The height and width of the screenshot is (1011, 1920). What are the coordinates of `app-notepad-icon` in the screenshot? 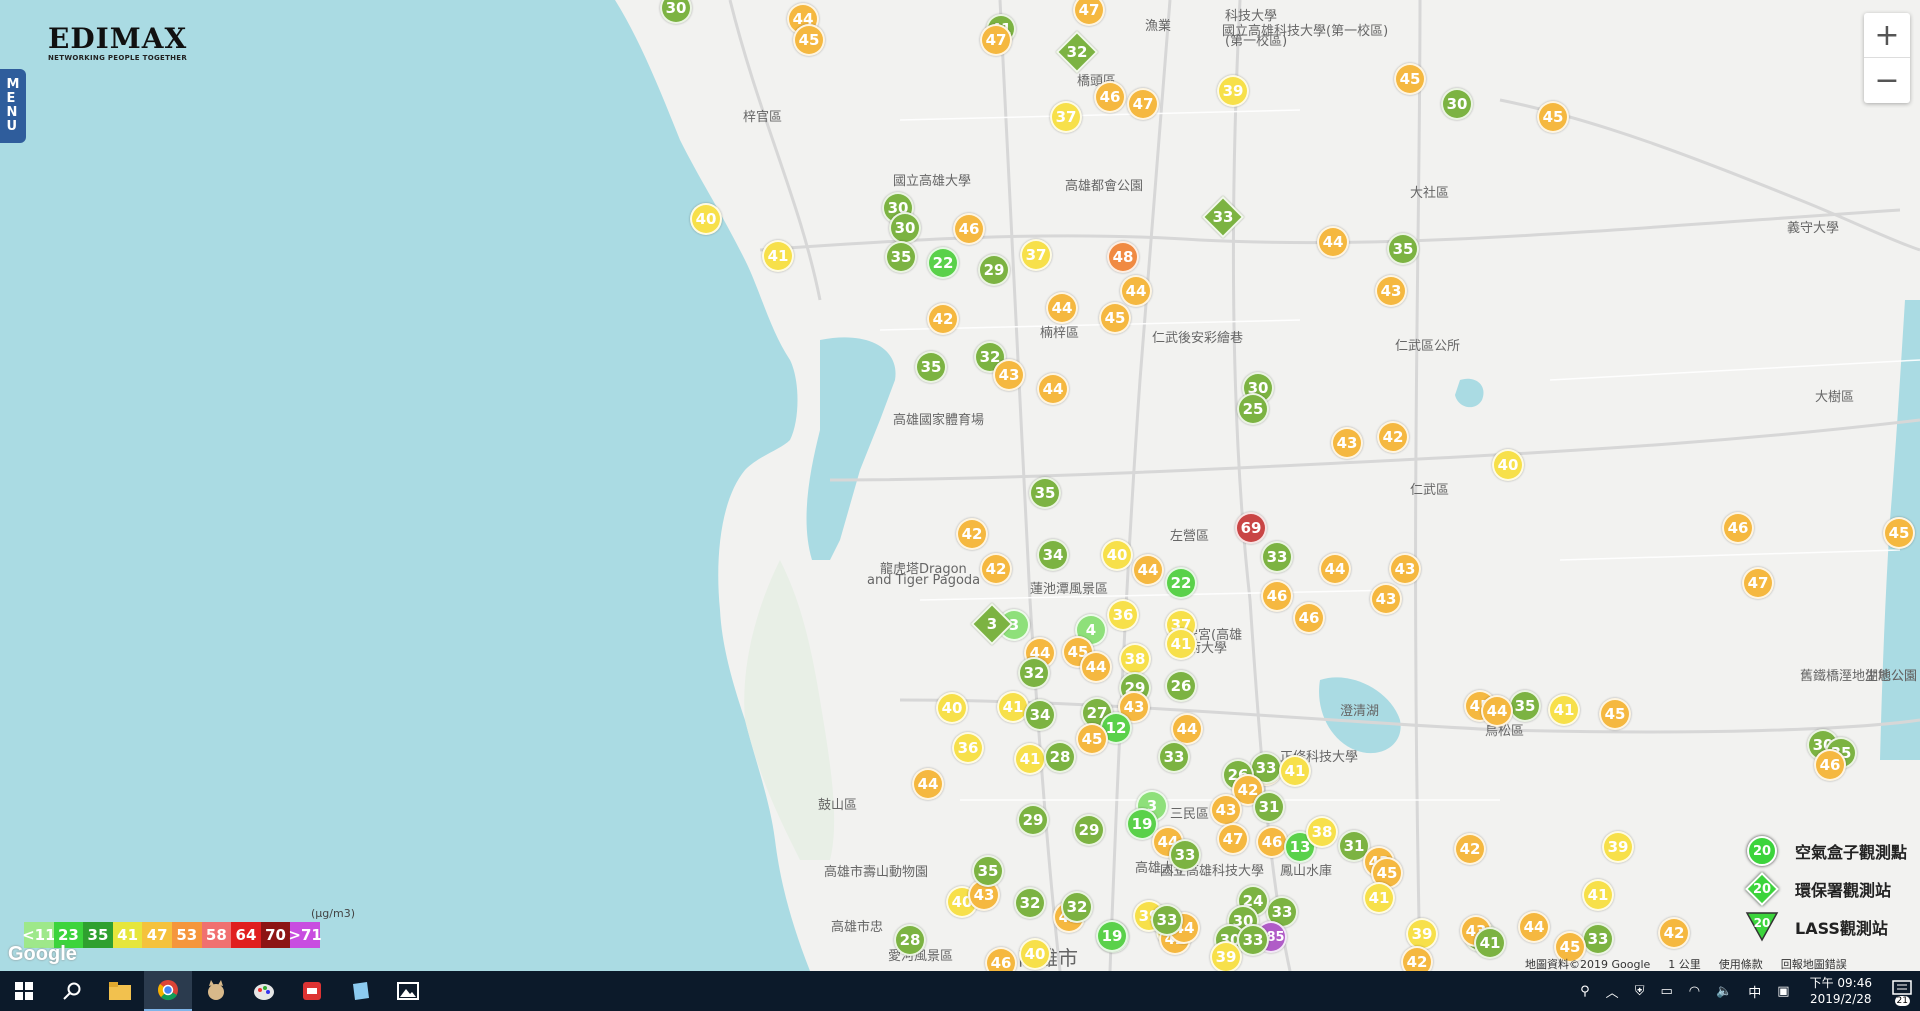 It's located at (360, 991).